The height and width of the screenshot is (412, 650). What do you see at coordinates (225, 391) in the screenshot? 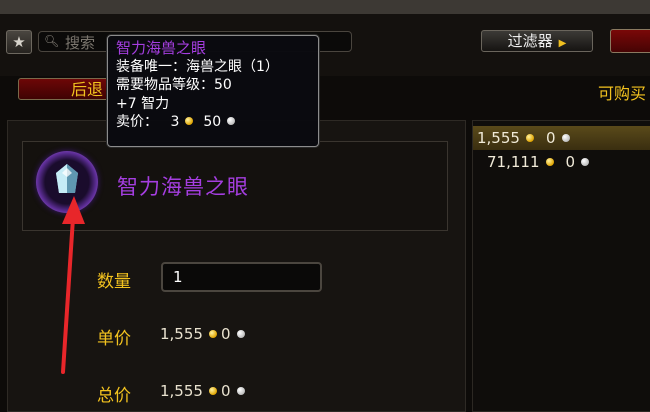
I see `total-price-silver: 0` at bounding box center [225, 391].